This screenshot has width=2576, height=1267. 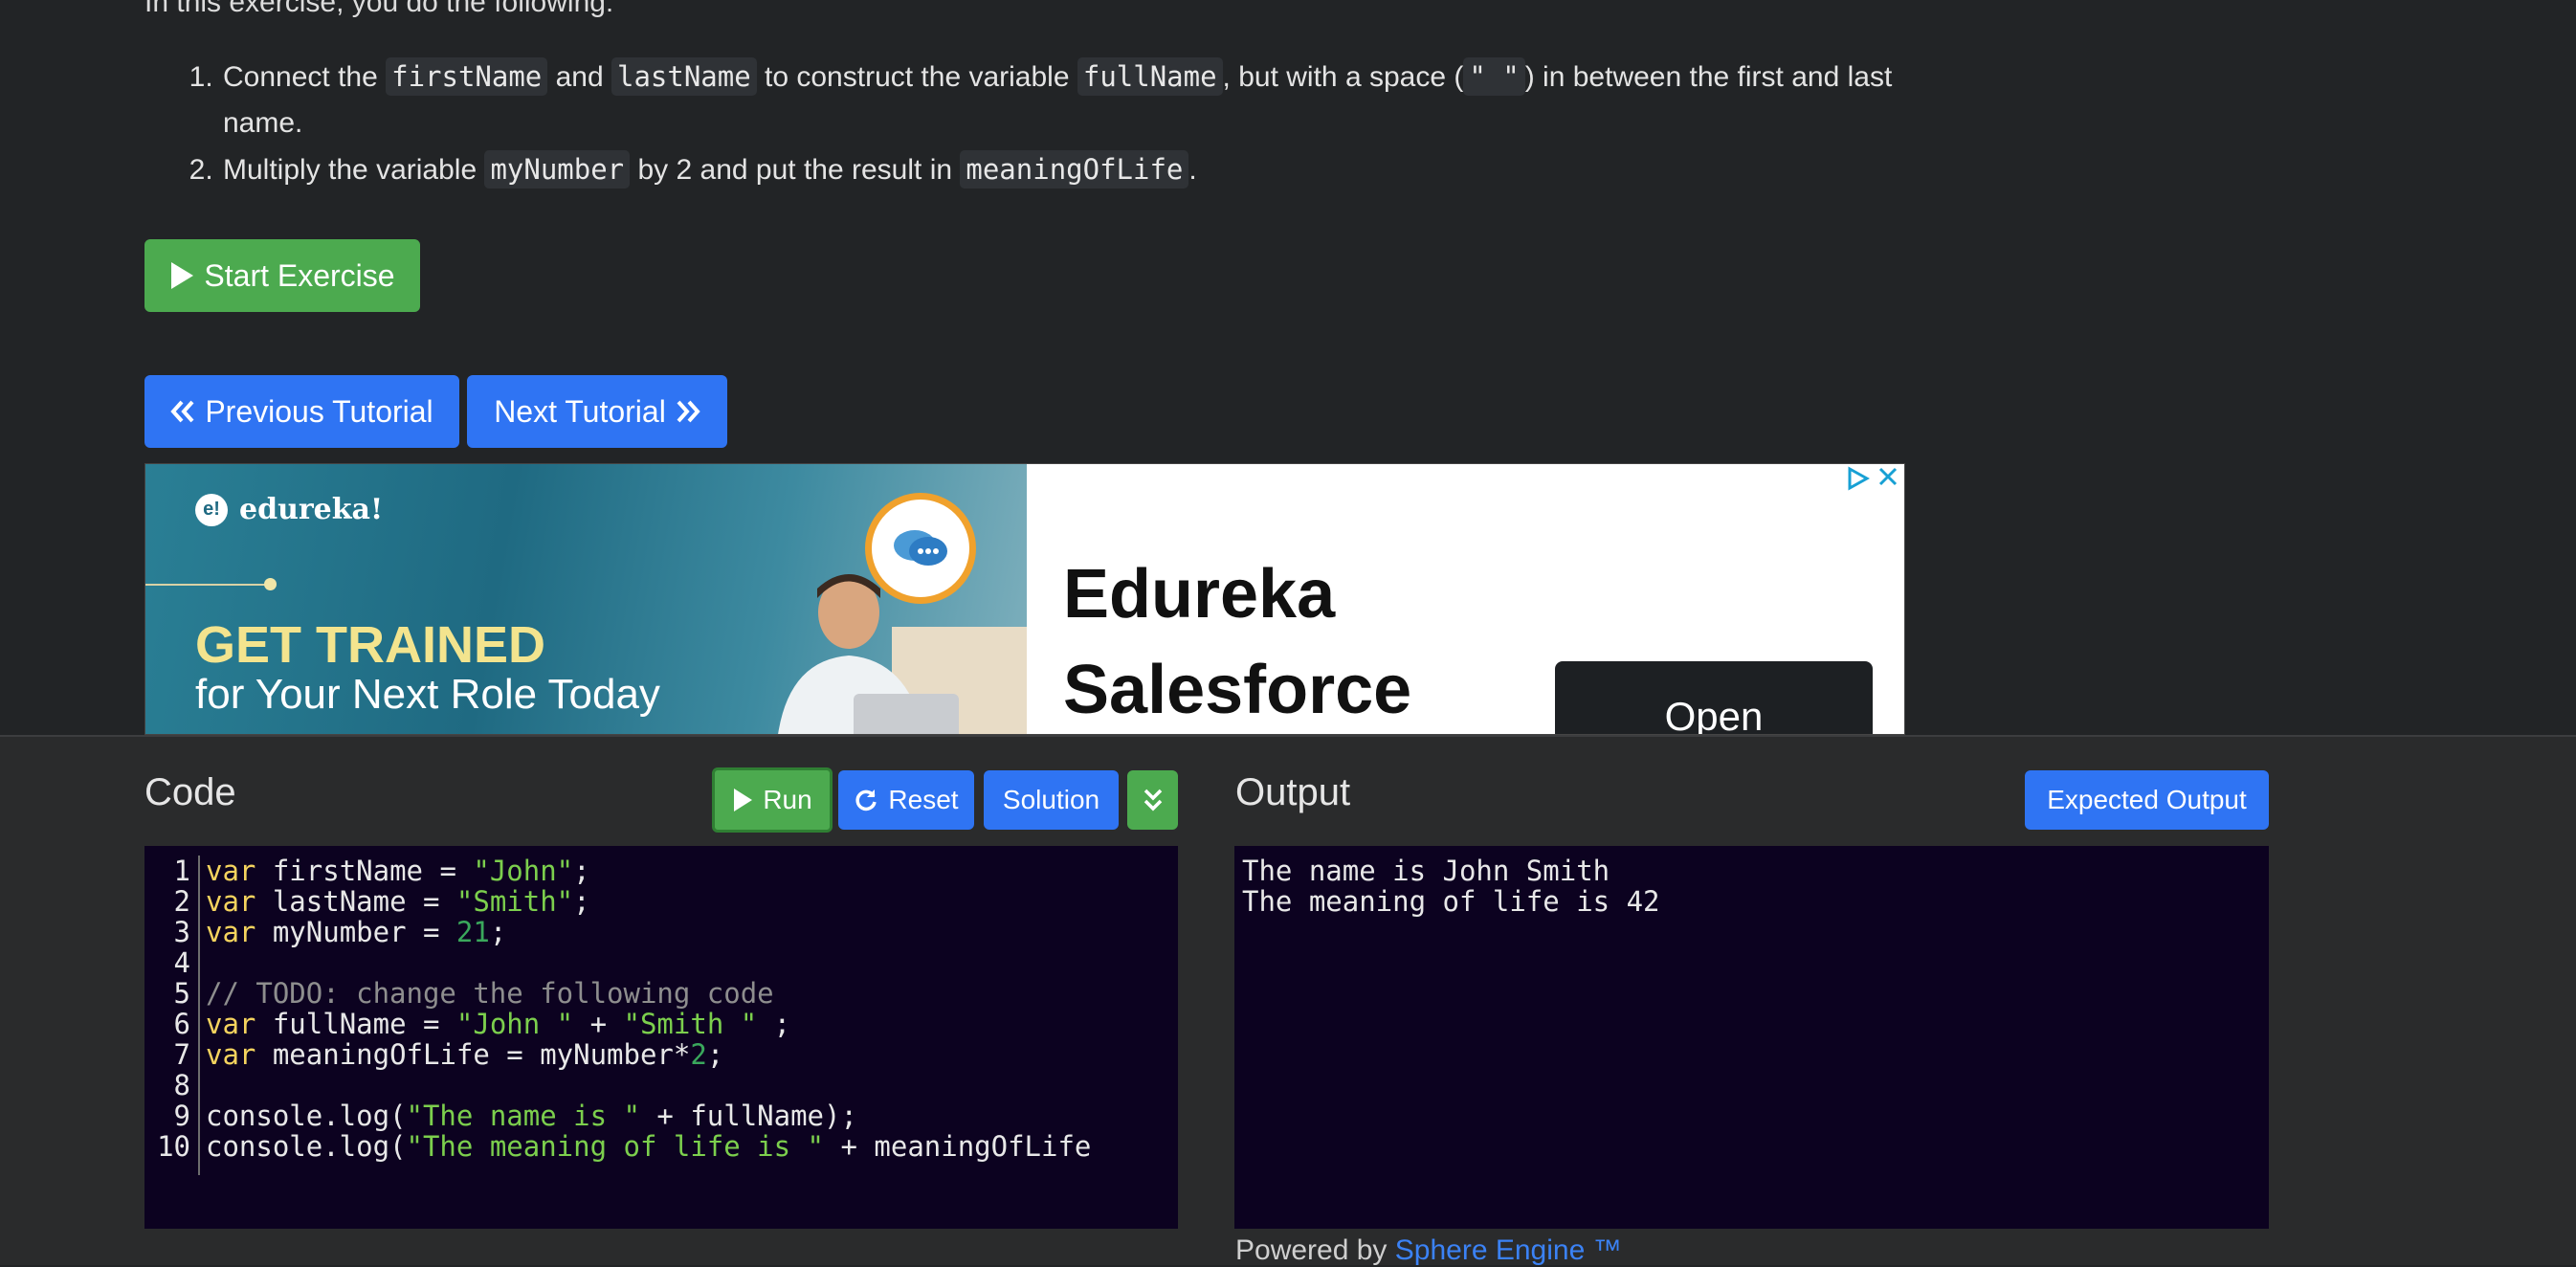 I want to click on expected-output-label: Expected Output, so click(x=2147, y=800).